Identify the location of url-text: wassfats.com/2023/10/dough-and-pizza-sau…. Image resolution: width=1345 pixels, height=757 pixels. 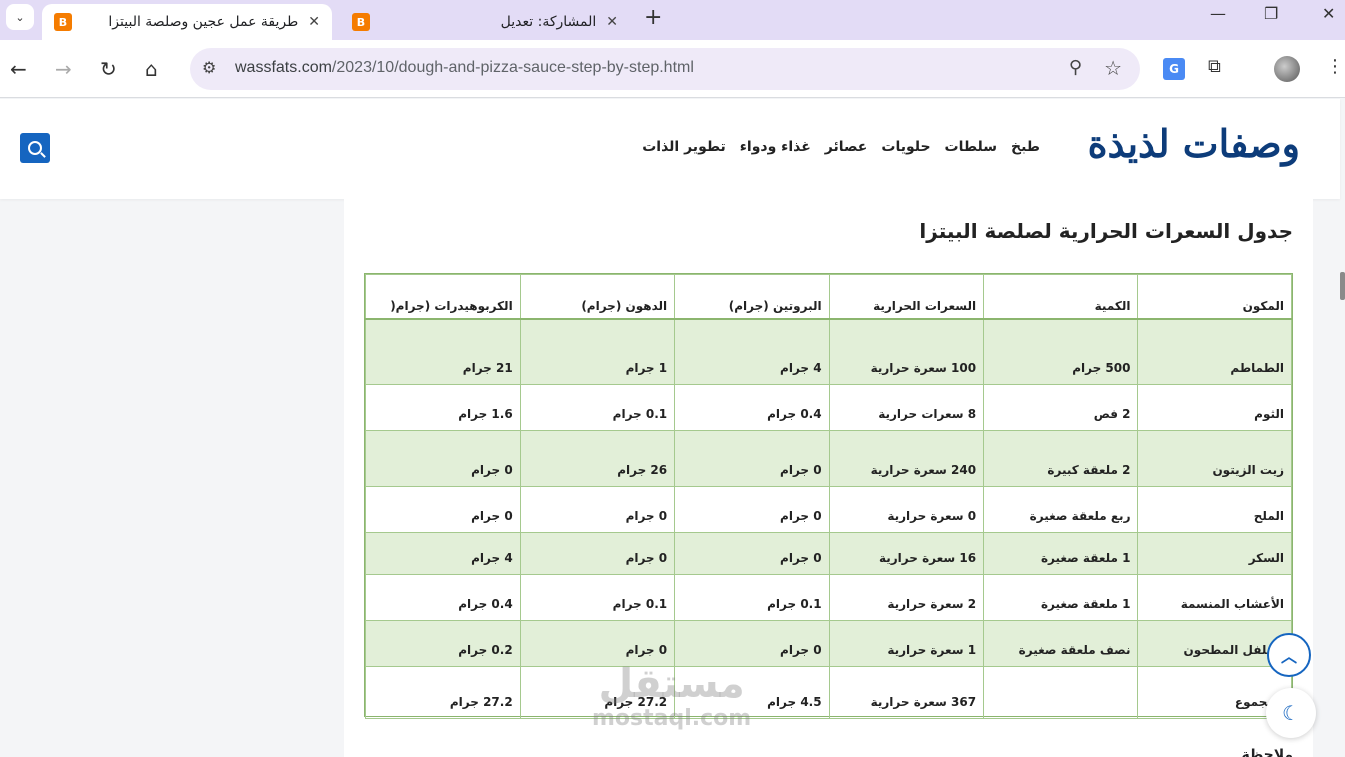
(464, 68).